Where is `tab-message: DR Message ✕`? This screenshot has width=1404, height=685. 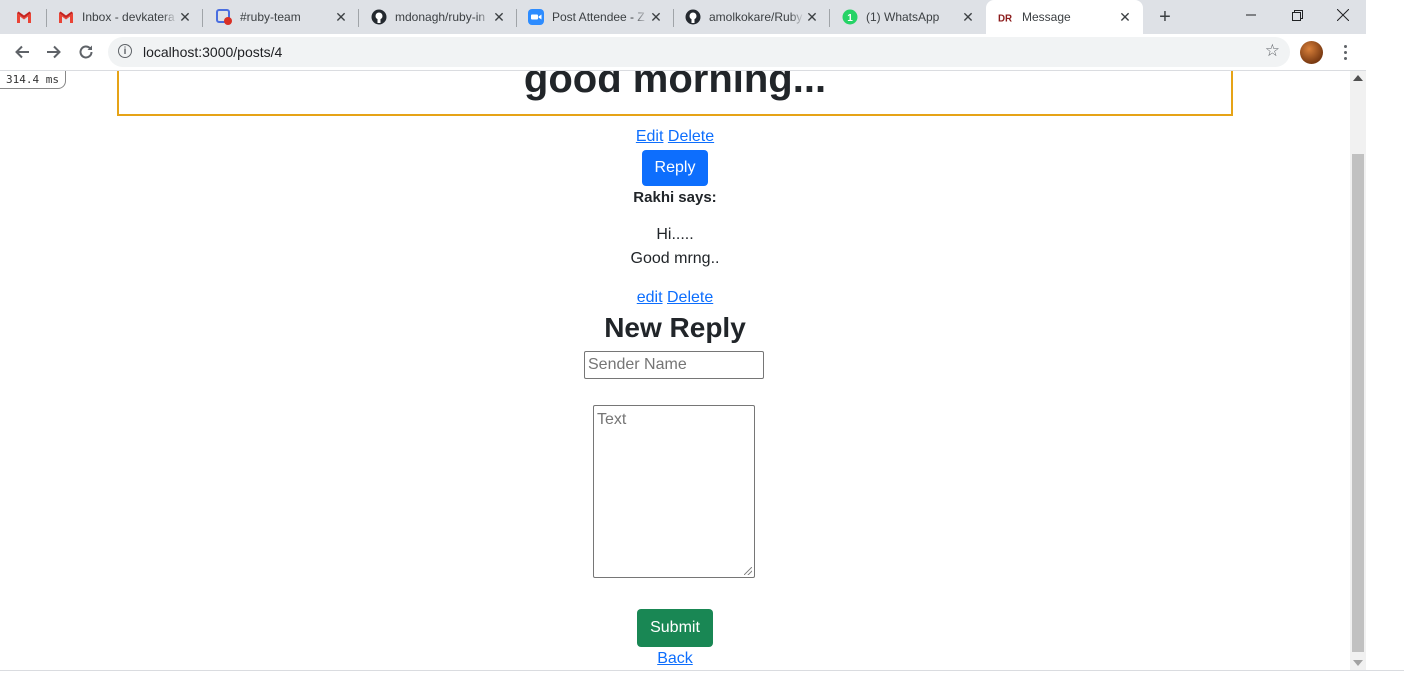 tab-message: DR Message ✕ is located at coordinates (1064, 17).